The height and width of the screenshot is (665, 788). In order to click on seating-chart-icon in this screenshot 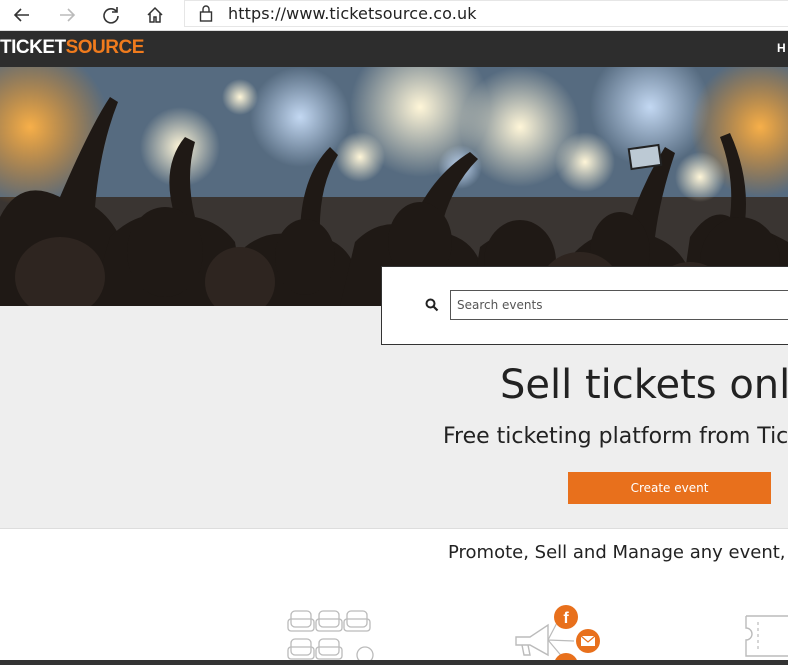, I will do `click(331, 635)`.